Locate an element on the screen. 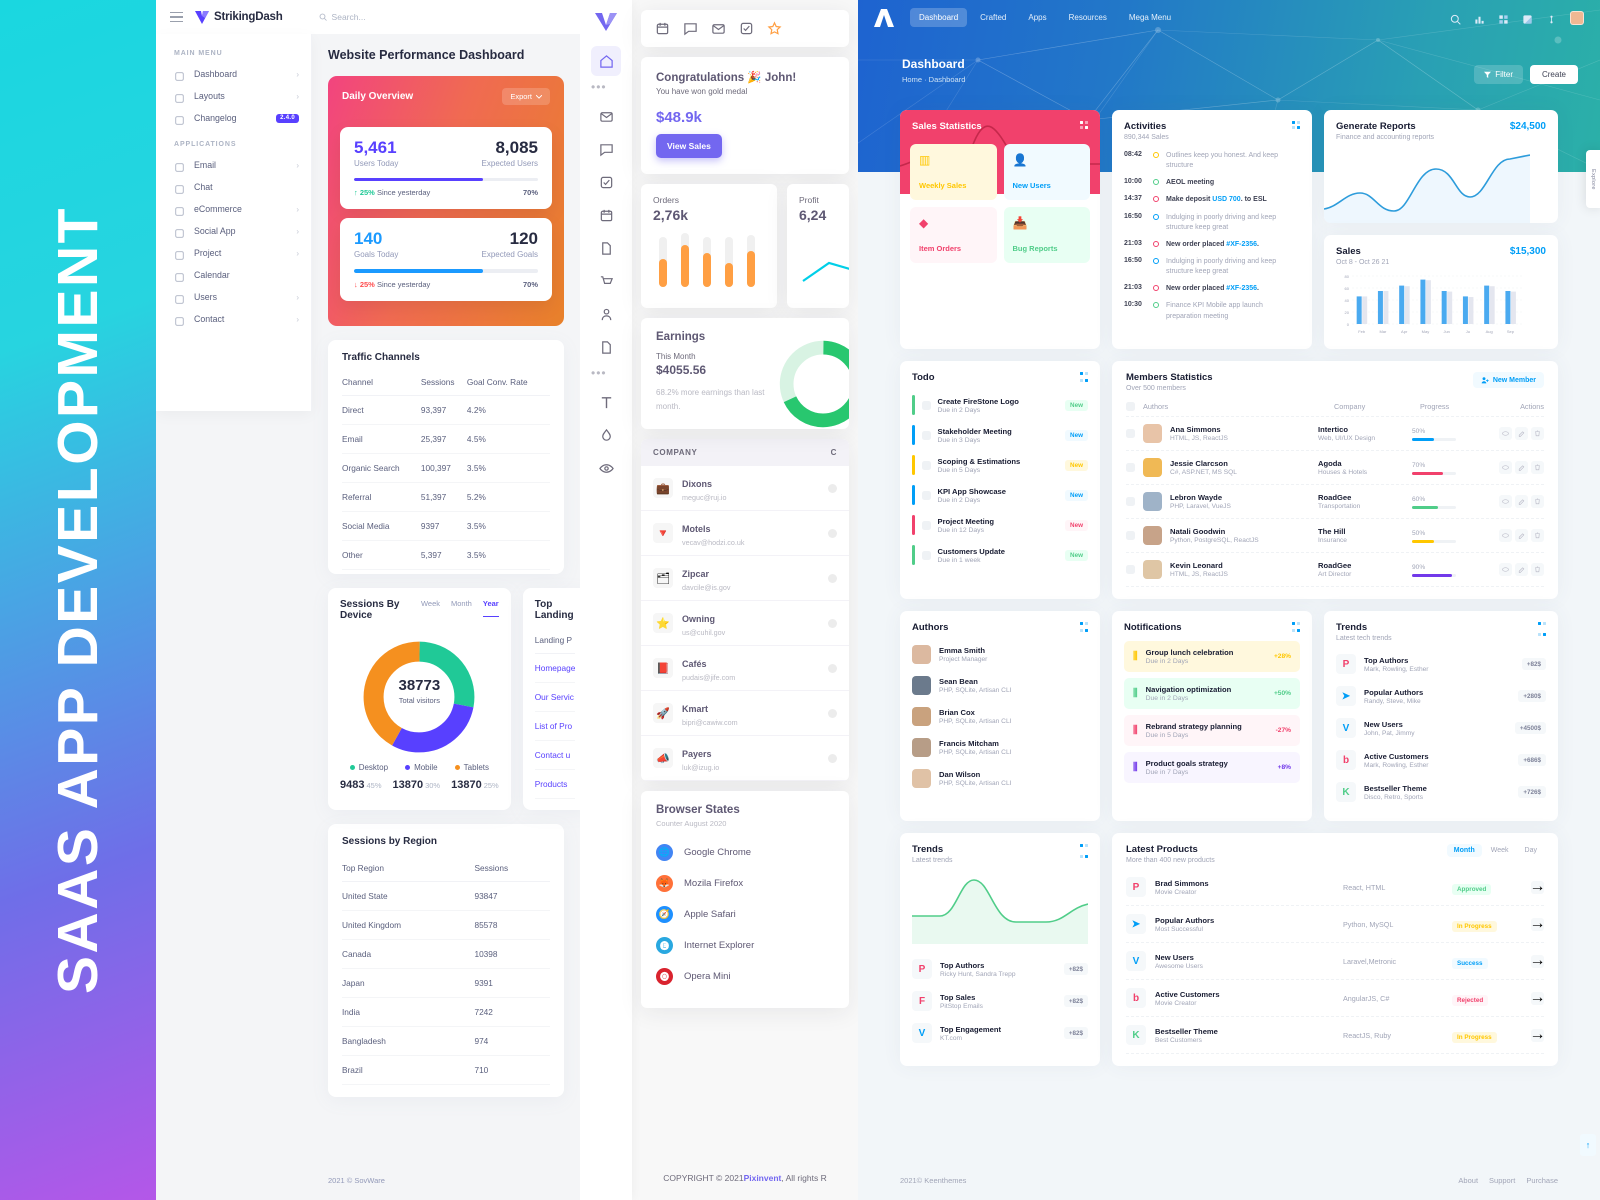  new-member-button: New Member is located at coordinates (1508, 380).